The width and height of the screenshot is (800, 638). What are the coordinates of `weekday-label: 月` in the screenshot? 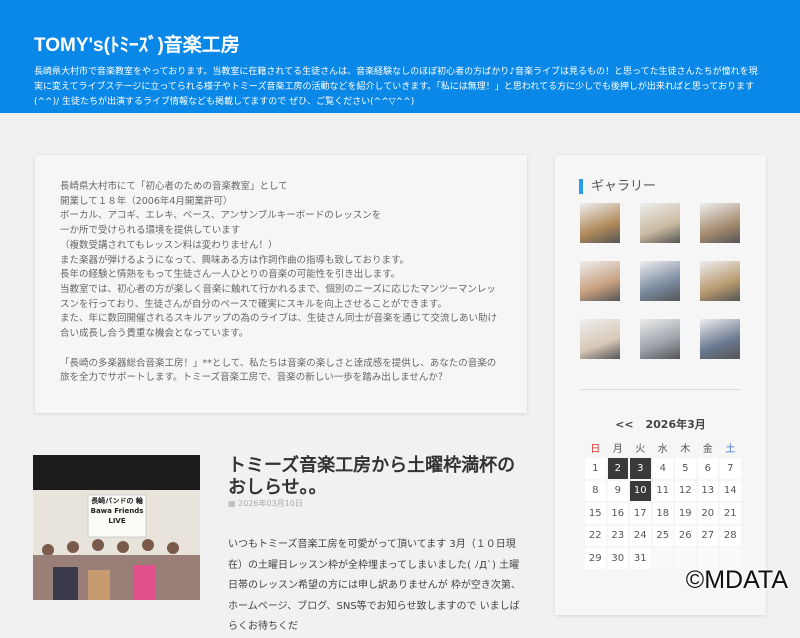 It's located at (617, 449).